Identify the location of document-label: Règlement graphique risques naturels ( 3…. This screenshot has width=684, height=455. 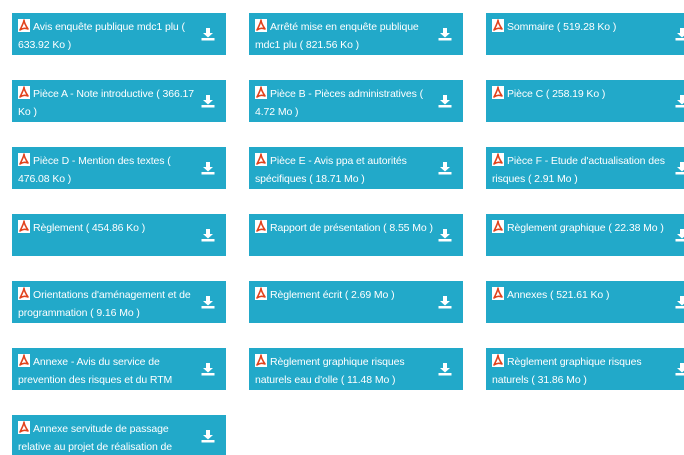
(567, 371).